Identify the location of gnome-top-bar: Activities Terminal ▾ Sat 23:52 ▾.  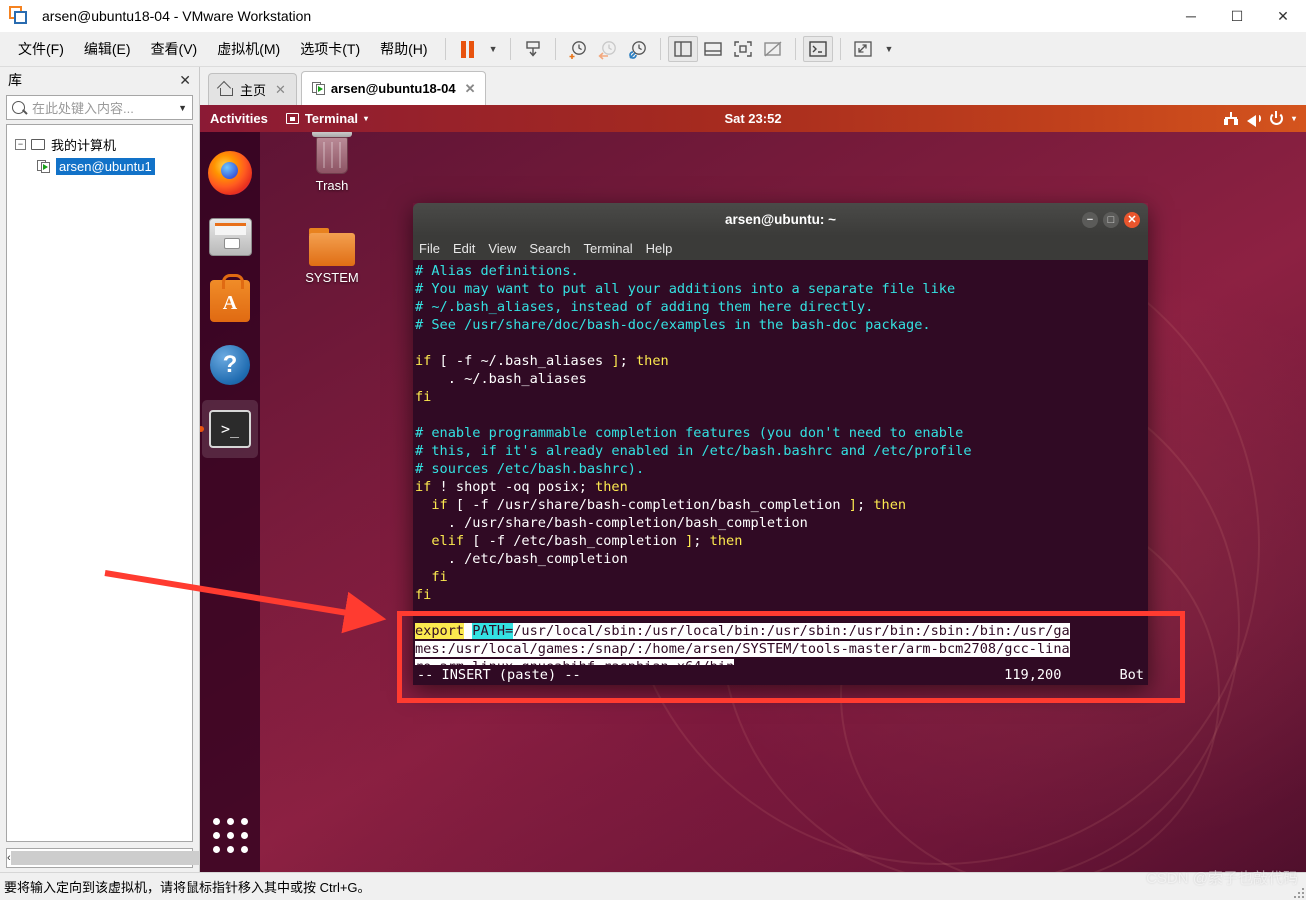
(753, 118).